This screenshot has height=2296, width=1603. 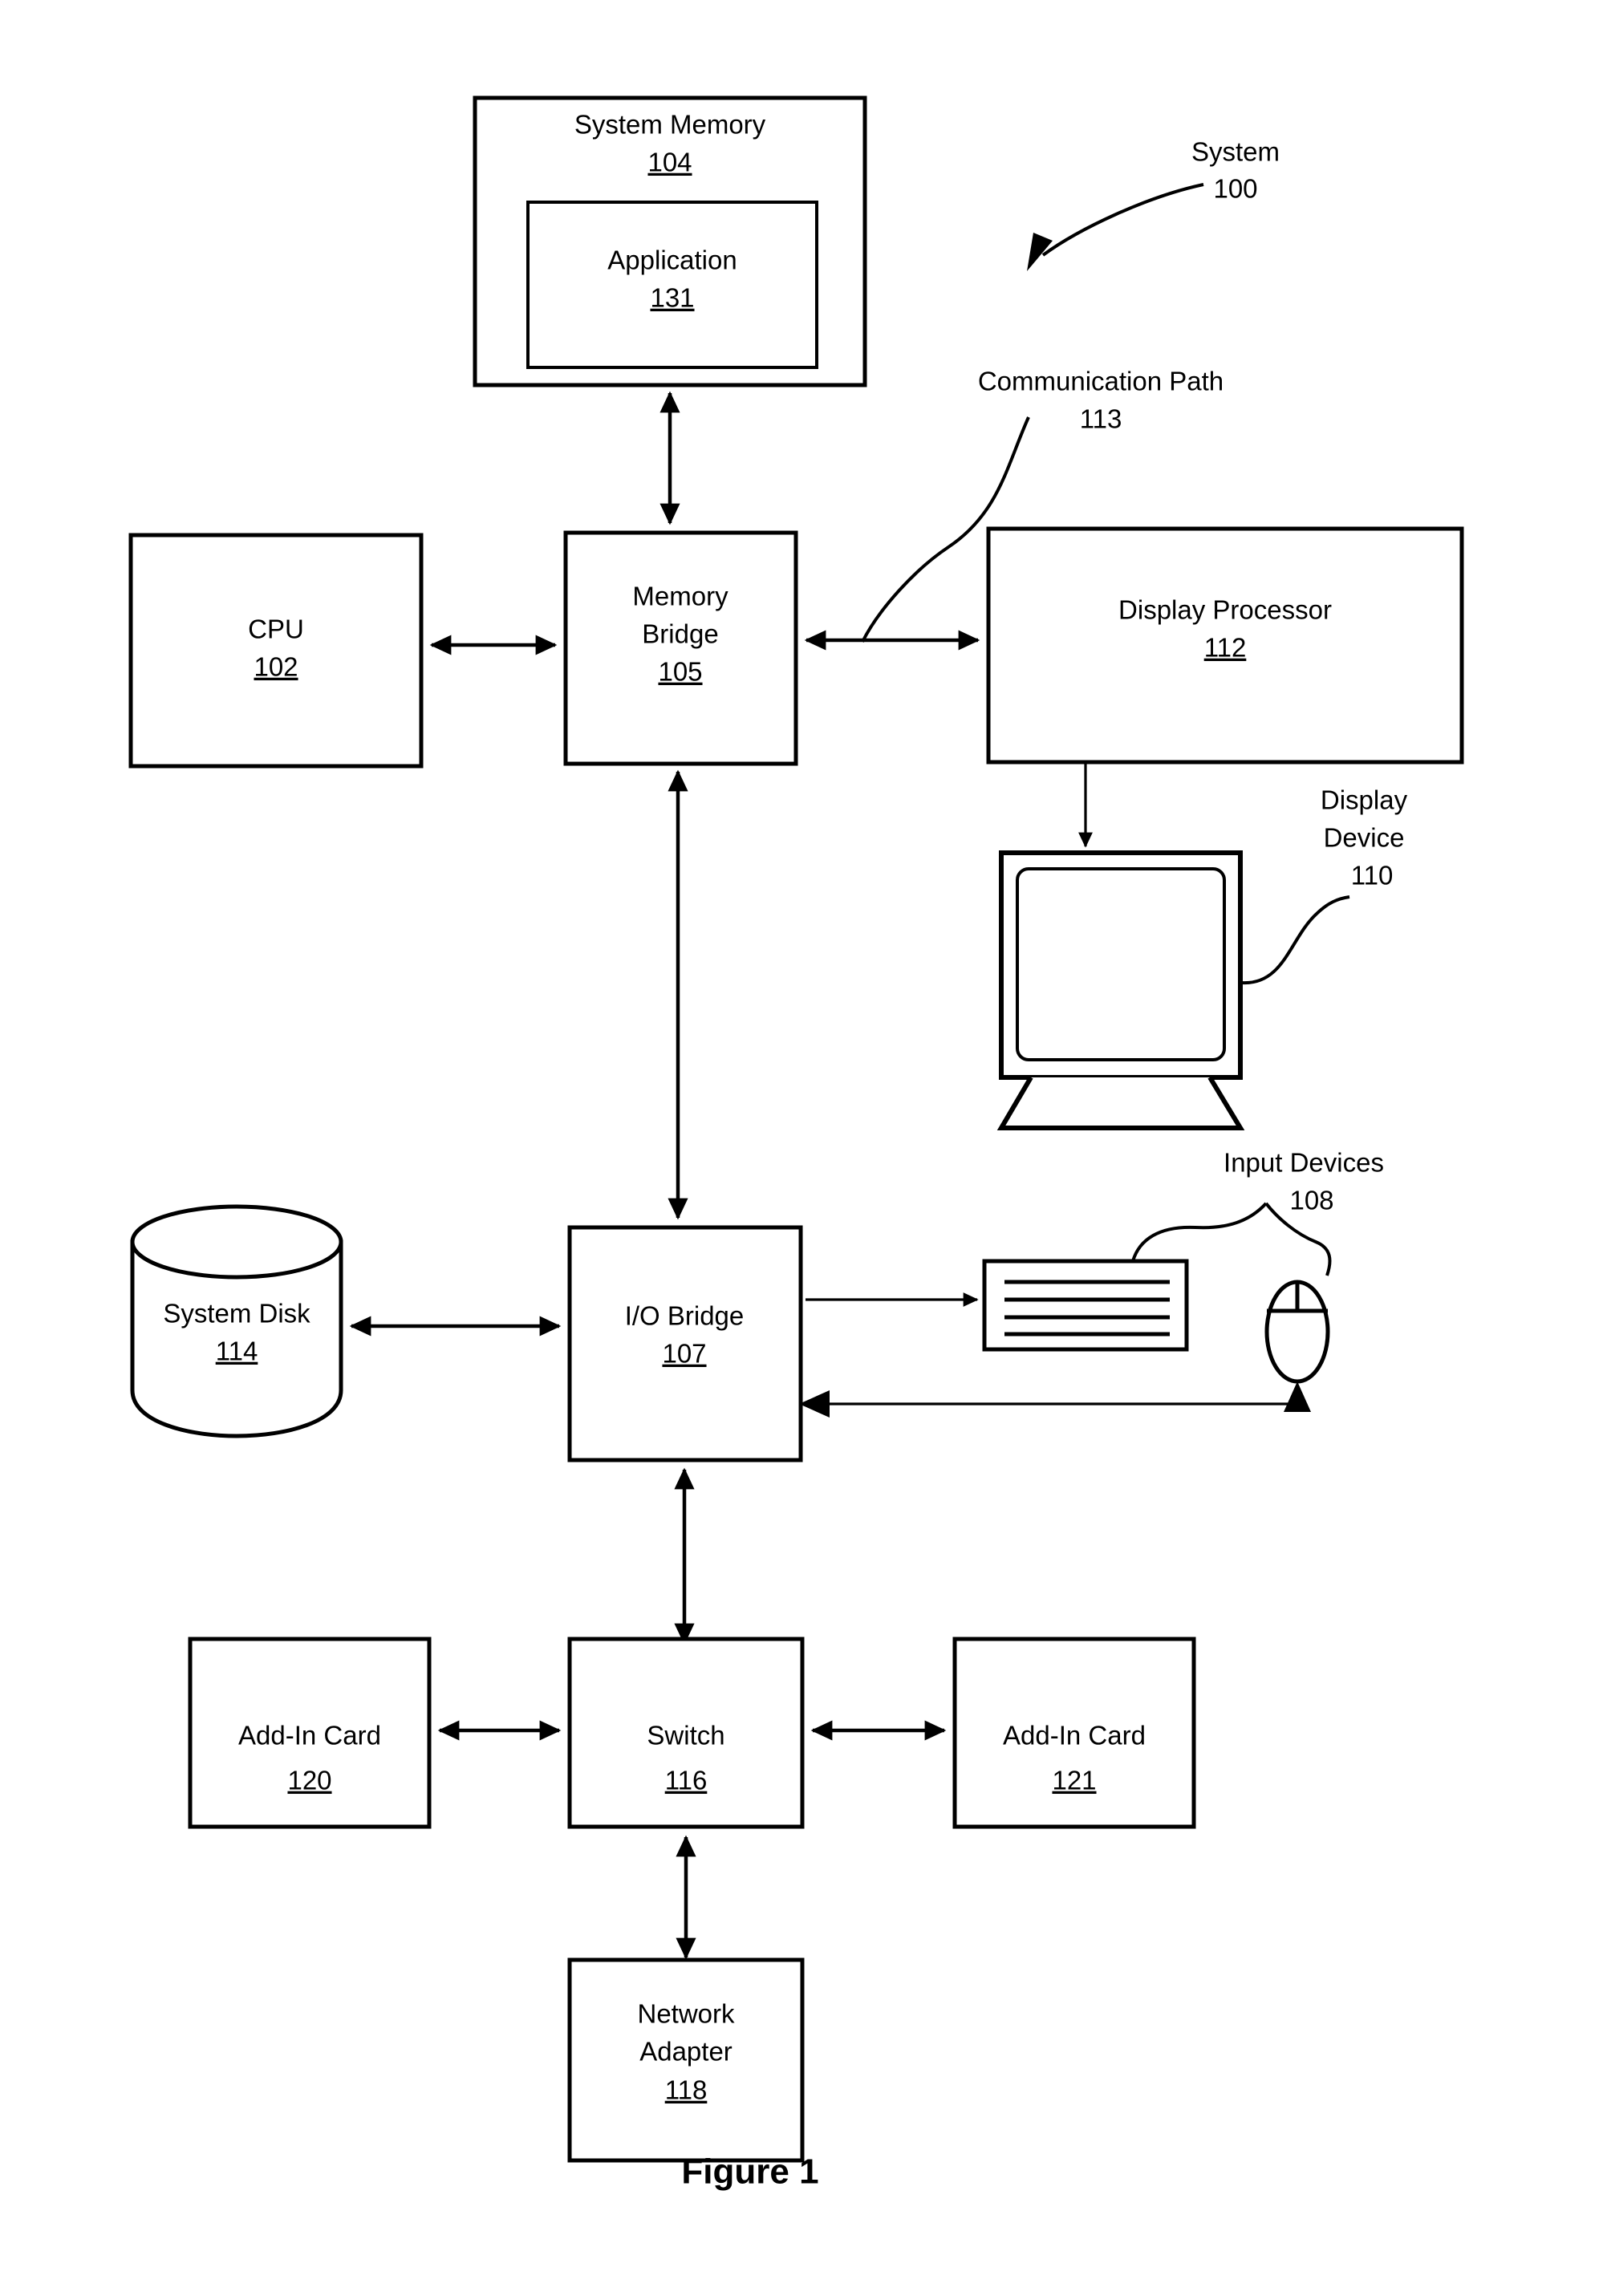 I want to click on block-io-bridge: I/O Bridge 107, so click(x=685, y=1343).